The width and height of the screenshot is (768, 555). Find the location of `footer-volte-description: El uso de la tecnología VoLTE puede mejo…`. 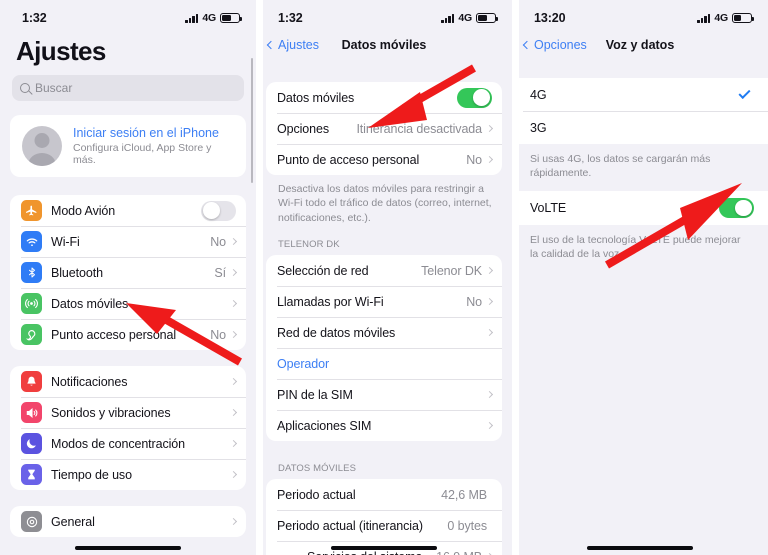

footer-volte-description: El uso de la tecnología VoLTE puede mejo… is located at coordinates (635, 247).